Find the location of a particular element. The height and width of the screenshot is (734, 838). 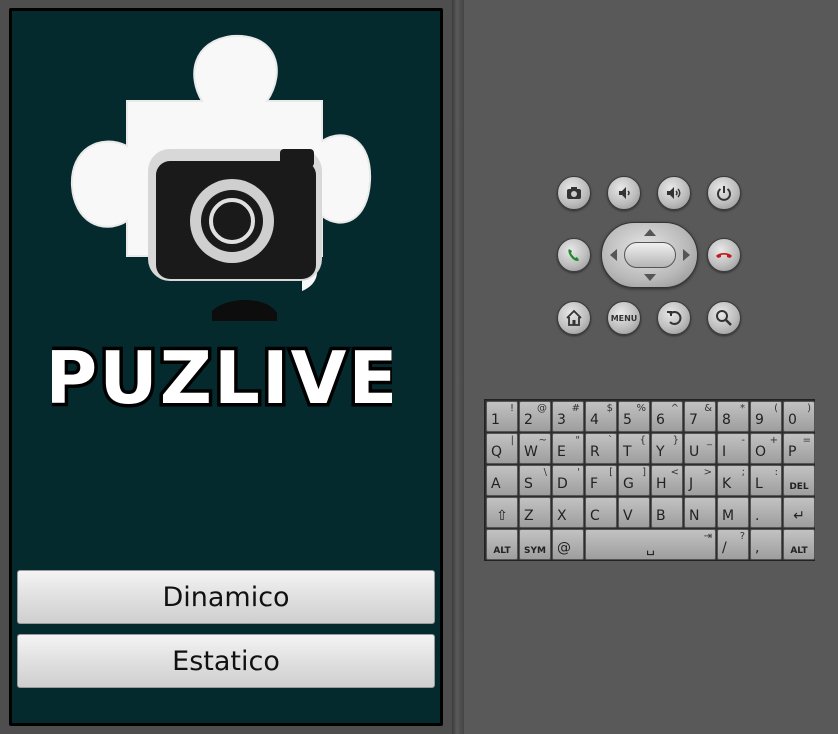

dpad-down-icon is located at coordinates (650, 277).